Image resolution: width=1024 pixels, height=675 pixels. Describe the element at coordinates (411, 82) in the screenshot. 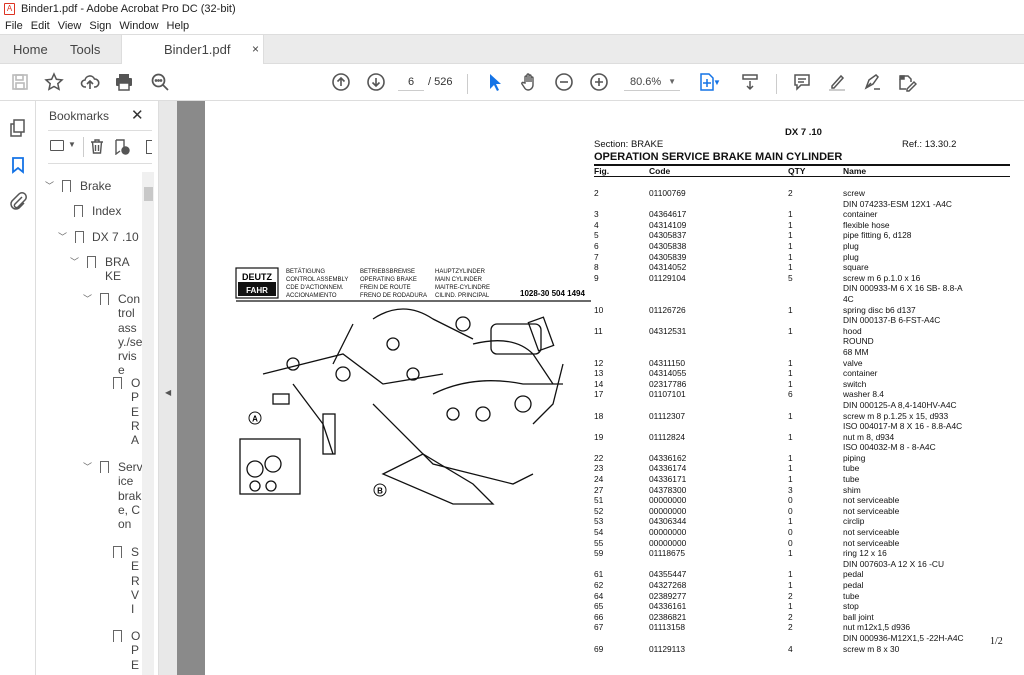

I see `page-number-input: 6` at that location.